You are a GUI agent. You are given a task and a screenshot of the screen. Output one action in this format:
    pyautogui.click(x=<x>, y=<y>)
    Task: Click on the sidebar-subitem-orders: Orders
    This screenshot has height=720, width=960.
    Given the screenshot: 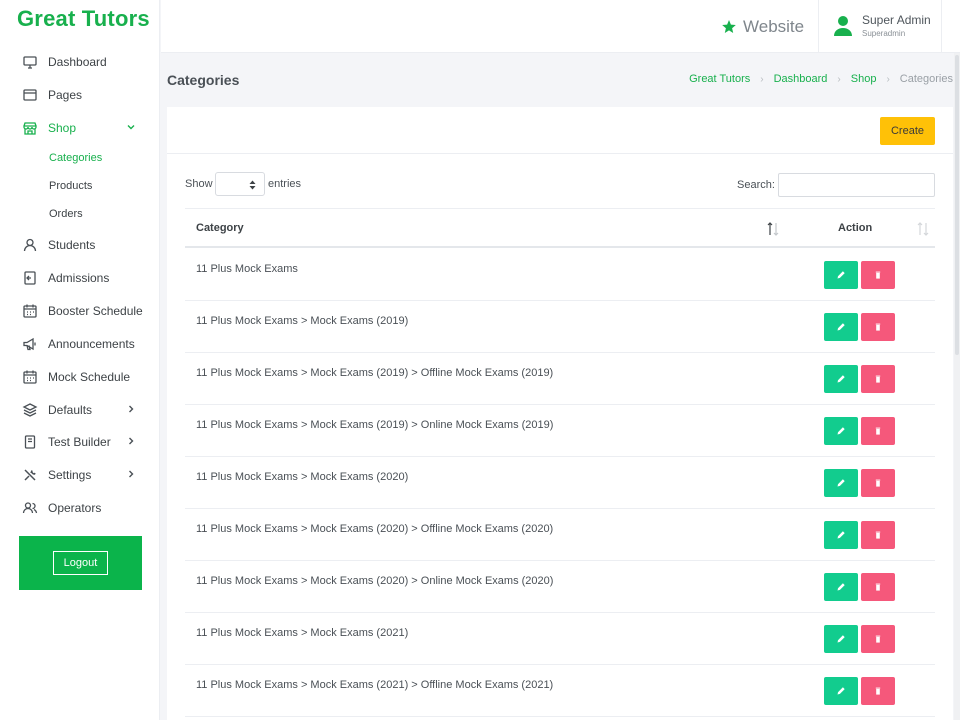 What is the action you would take?
    pyautogui.click(x=66, y=214)
    